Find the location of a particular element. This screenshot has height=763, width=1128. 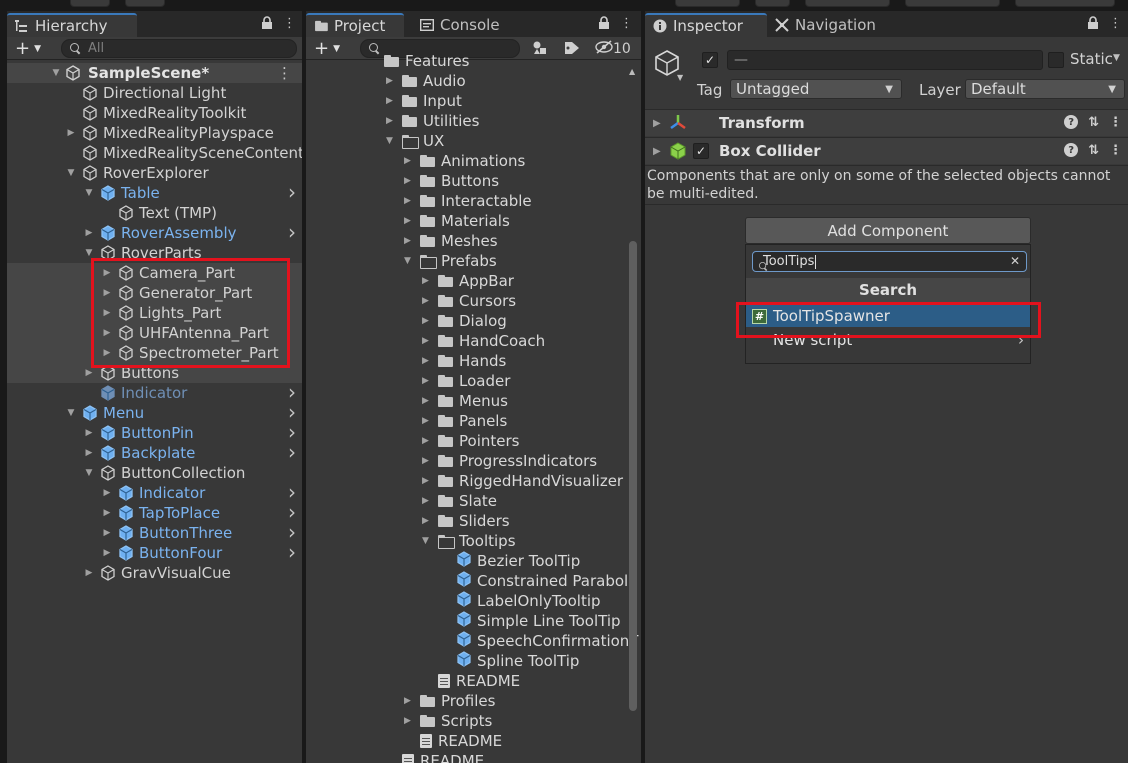

tag-dropdown: Untagged ▼ is located at coordinates (816, 89).